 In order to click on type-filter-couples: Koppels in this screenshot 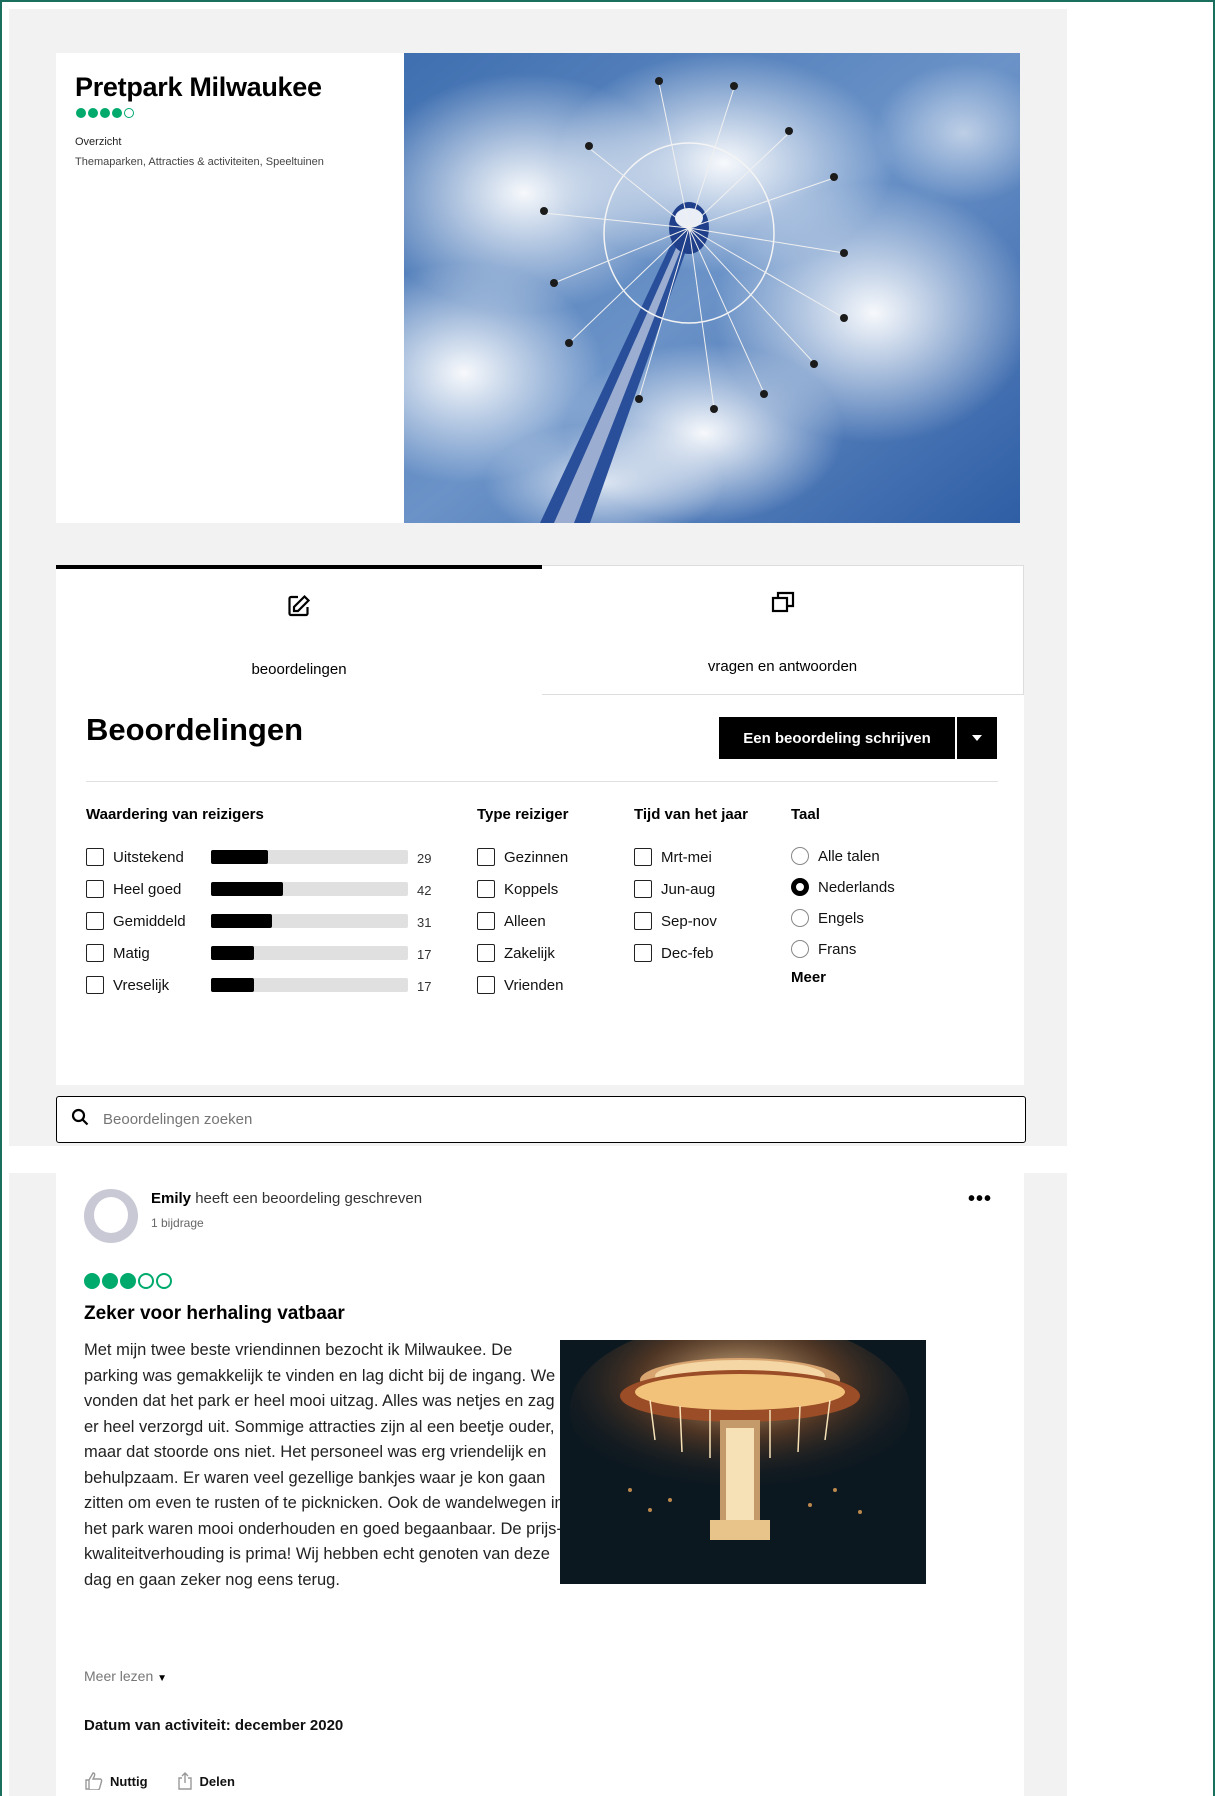, I will do `click(517, 889)`.